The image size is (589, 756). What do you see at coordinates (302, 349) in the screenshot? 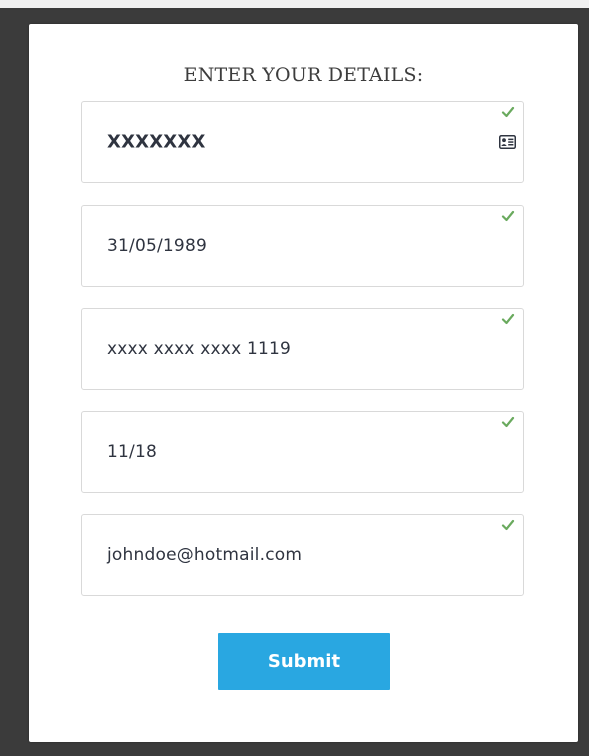
I see `card-number-field: xxxx xxxx xxxx 1119` at bounding box center [302, 349].